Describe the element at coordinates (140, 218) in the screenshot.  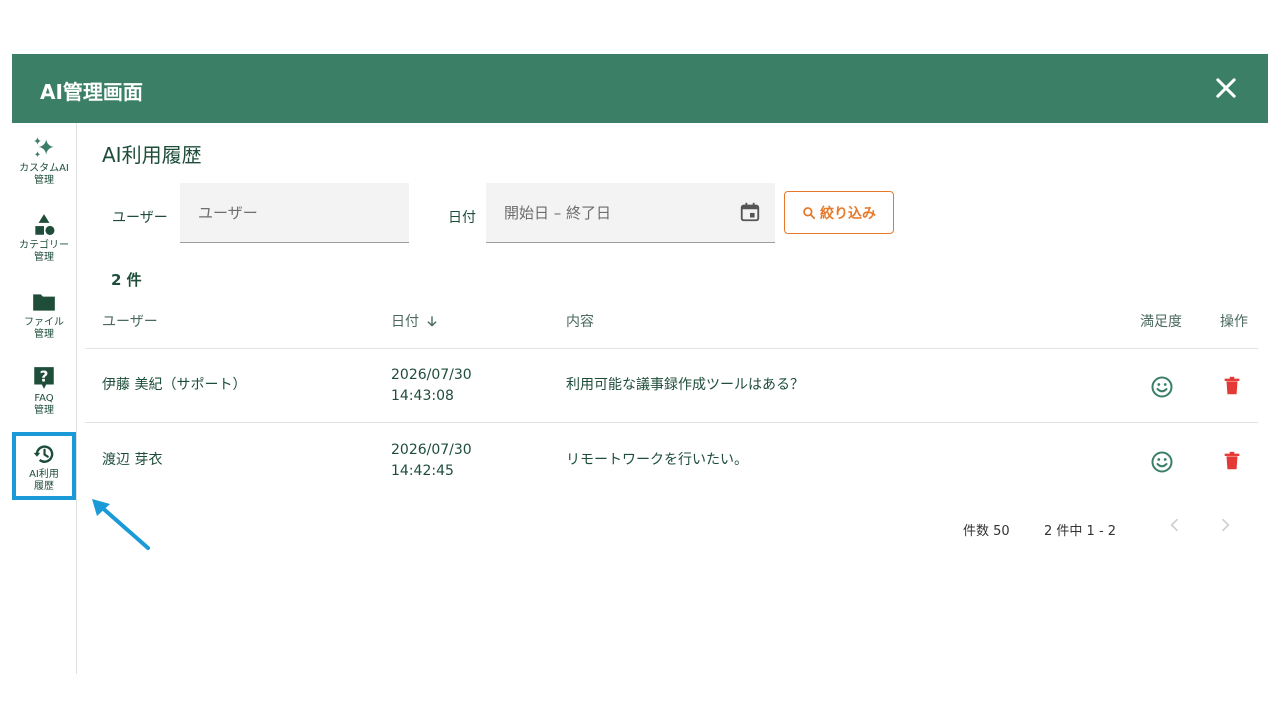
I see `user-filter-label: ユーザー` at that location.